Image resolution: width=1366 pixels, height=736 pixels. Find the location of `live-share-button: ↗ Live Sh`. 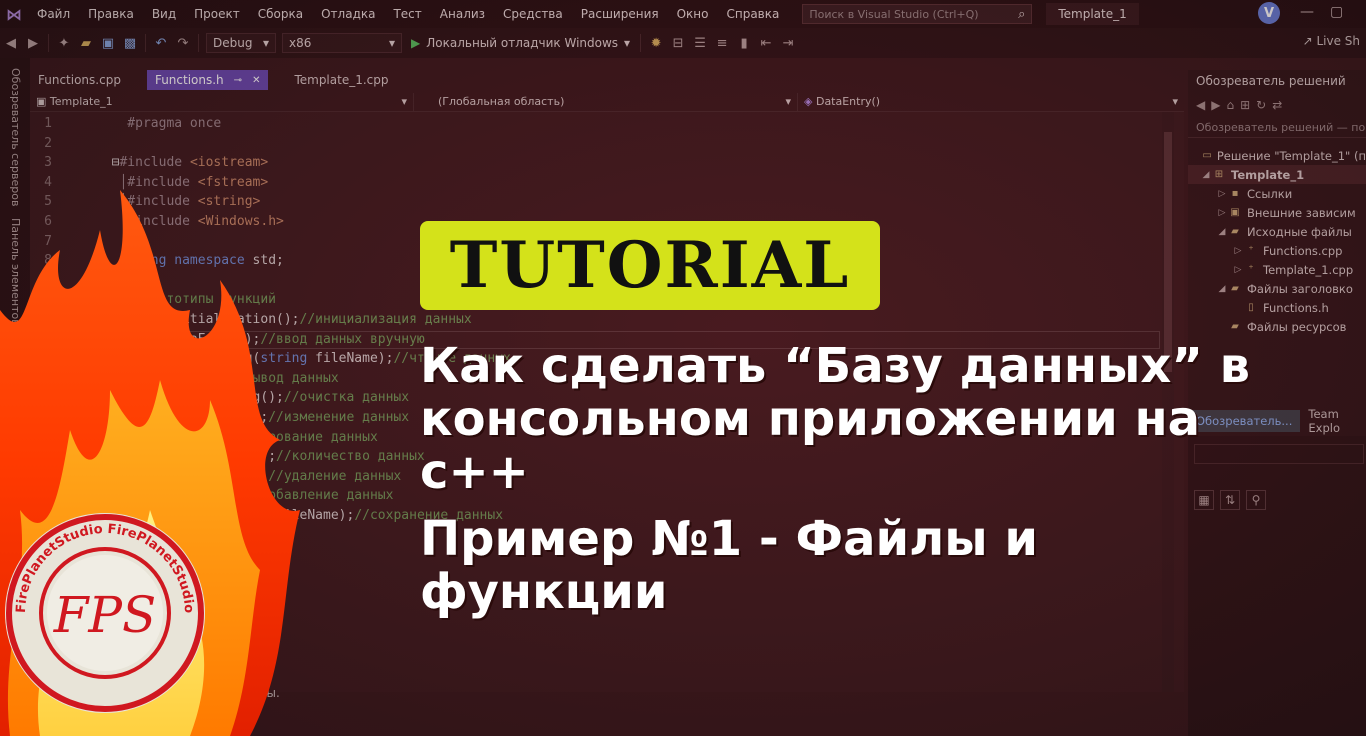

live-share-button: ↗ Live Sh is located at coordinates (1331, 41).